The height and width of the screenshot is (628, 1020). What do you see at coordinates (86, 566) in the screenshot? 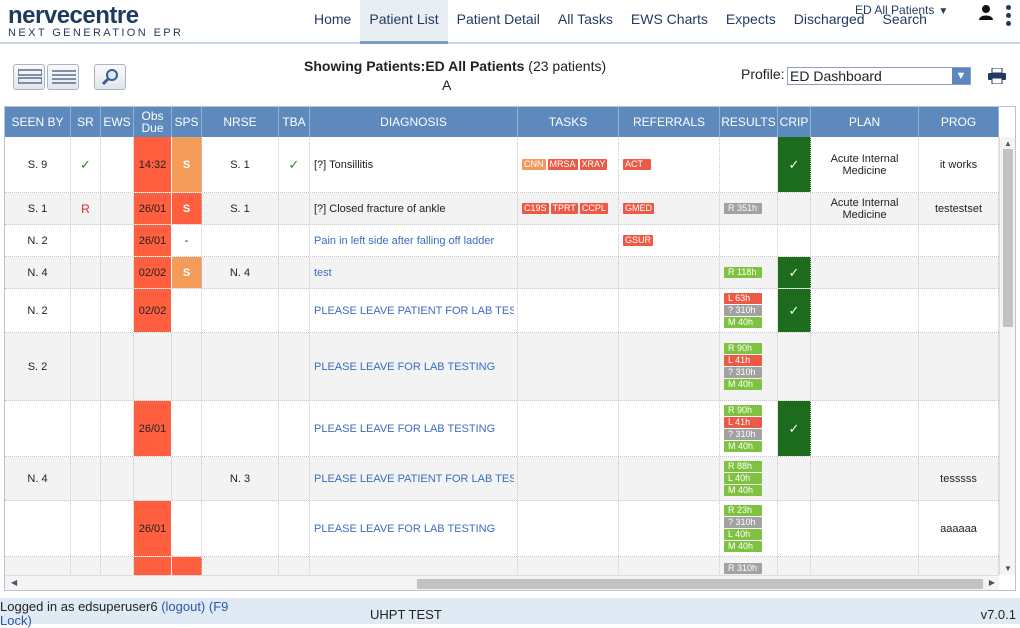
I see `cell-sr` at bounding box center [86, 566].